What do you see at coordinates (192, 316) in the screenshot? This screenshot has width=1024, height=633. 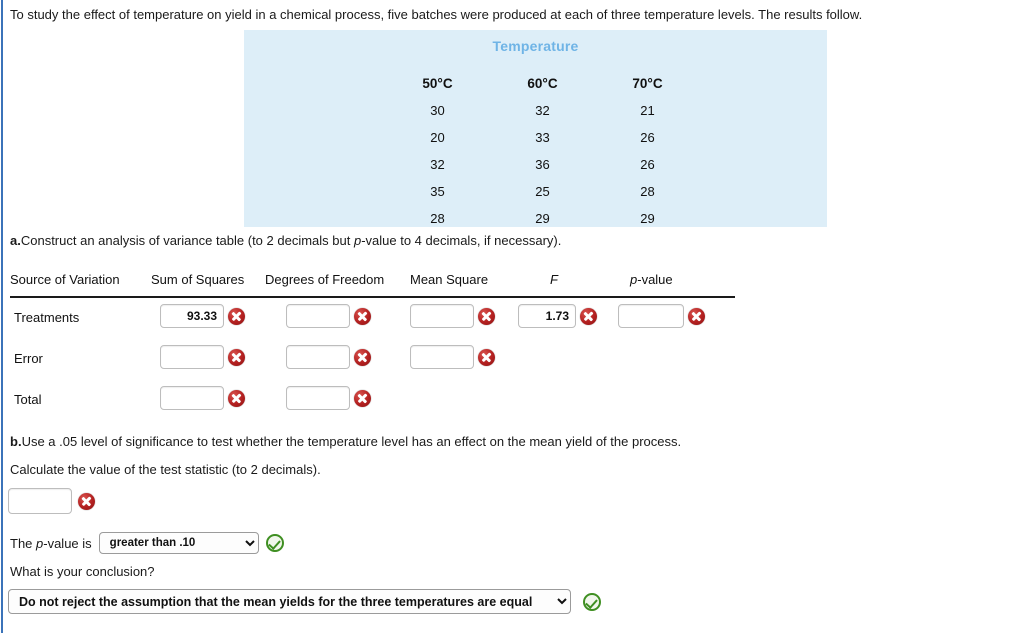 I see `treatments-sum-of-squares-input` at bounding box center [192, 316].